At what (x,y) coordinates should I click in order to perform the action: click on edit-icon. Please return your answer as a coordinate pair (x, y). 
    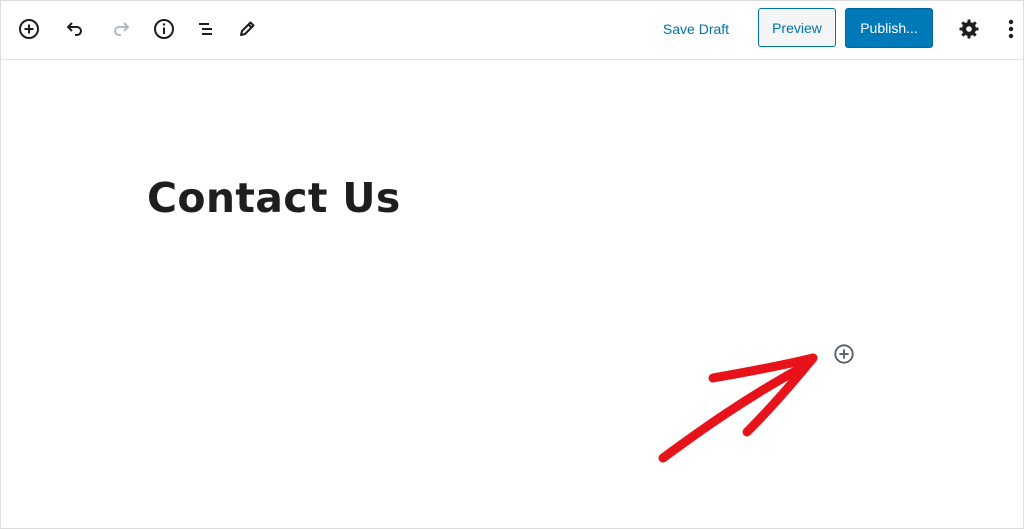
    Looking at the image, I should click on (247, 28).